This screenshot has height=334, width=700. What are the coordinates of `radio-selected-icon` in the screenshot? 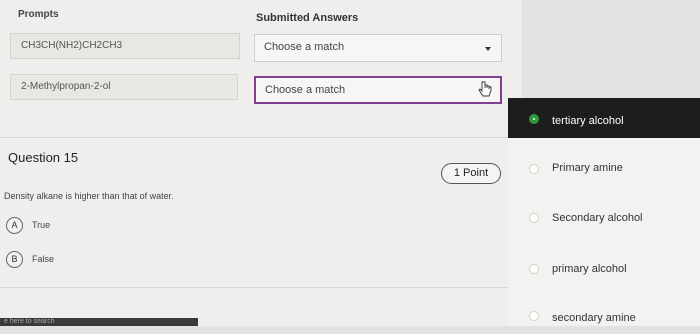 It's located at (534, 119).